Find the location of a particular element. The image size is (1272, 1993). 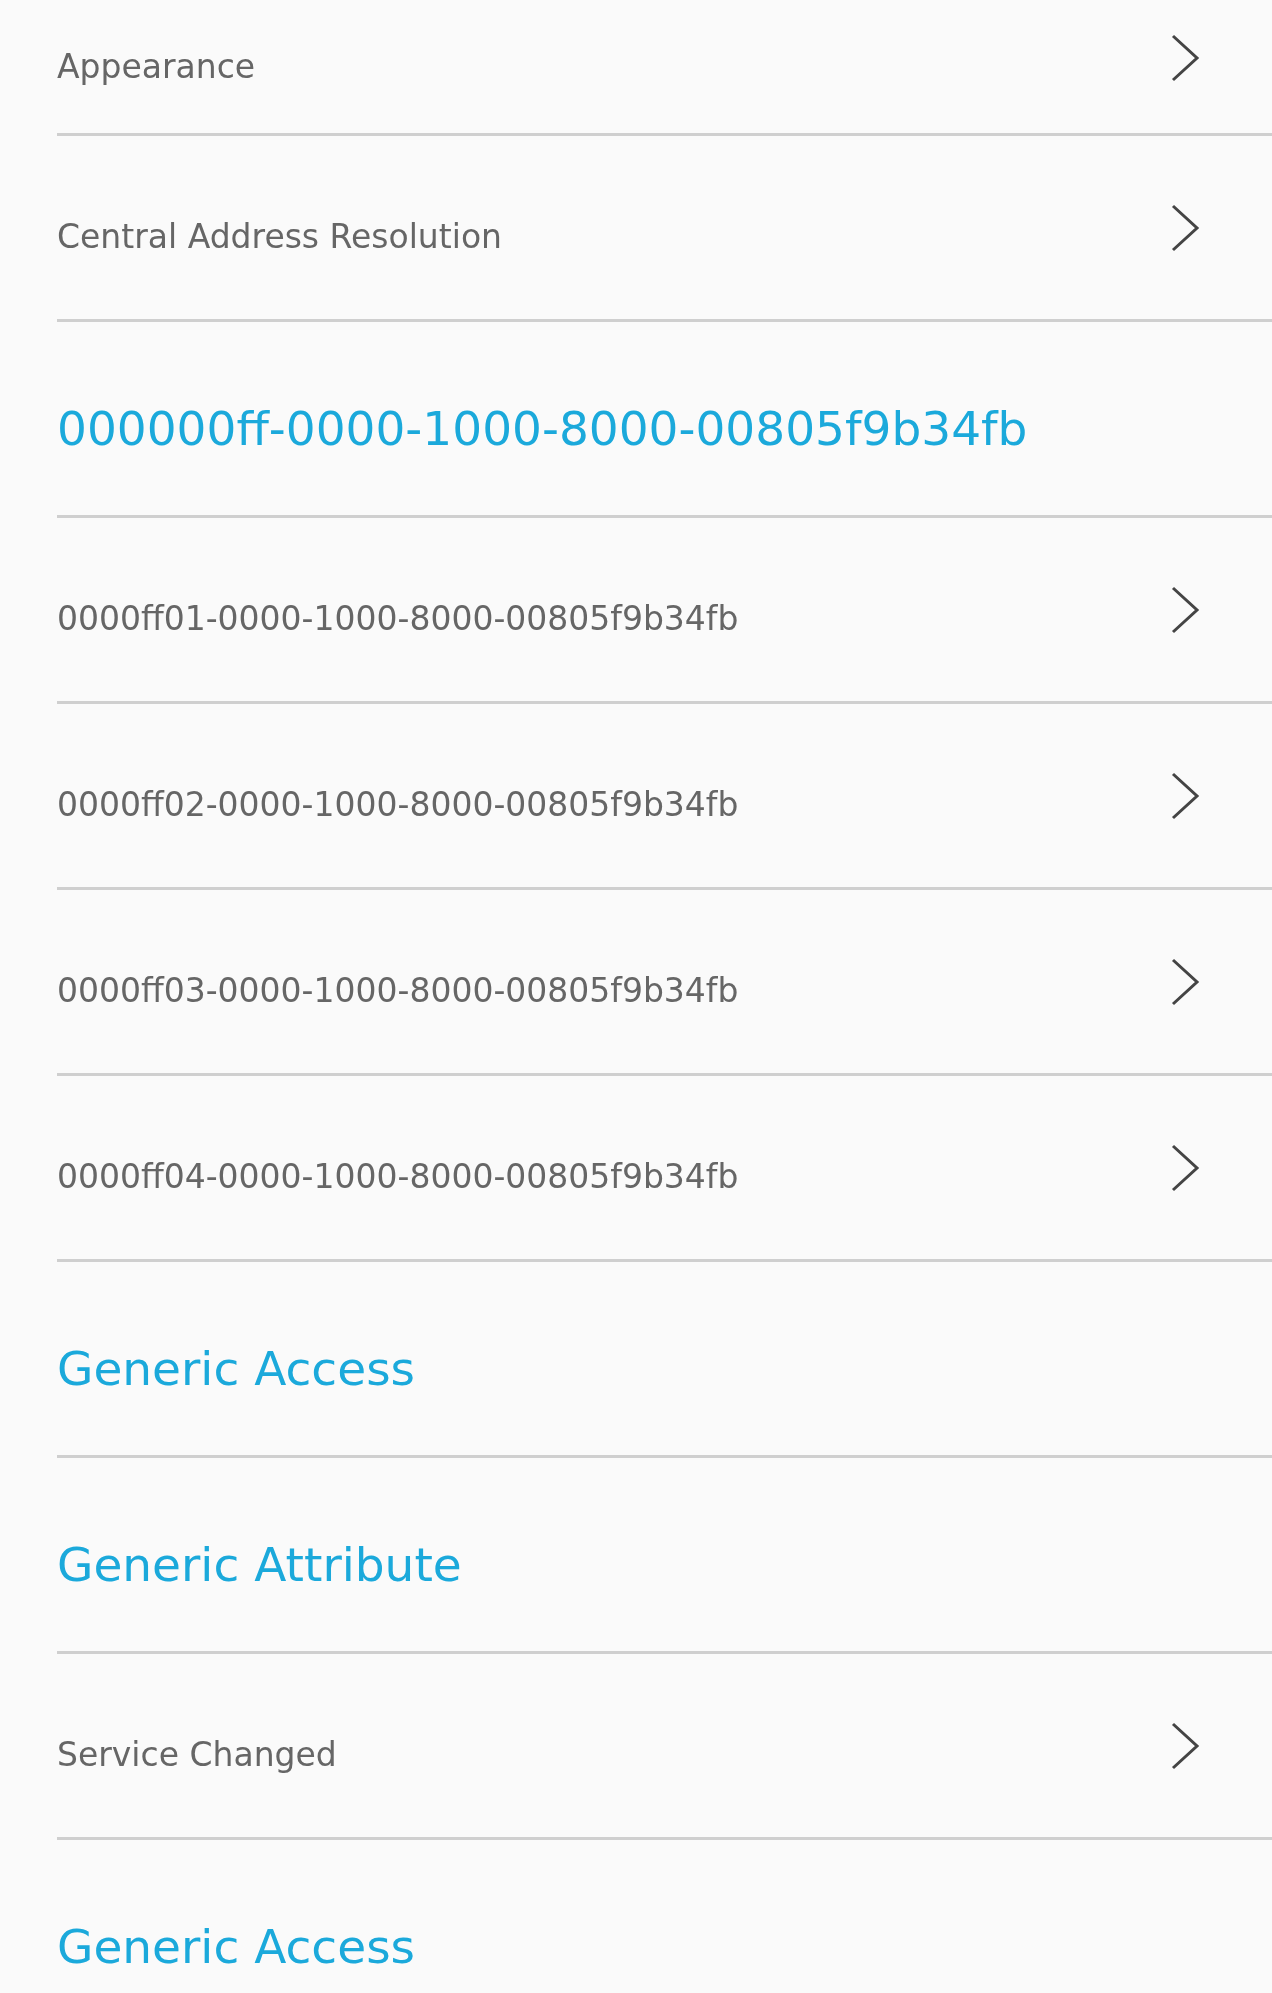

list-item: Service Changed is located at coordinates (664, 1747).